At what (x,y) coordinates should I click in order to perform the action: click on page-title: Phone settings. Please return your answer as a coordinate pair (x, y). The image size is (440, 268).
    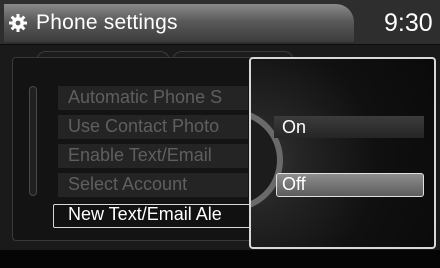
    Looking at the image, I should click on (107, 22).